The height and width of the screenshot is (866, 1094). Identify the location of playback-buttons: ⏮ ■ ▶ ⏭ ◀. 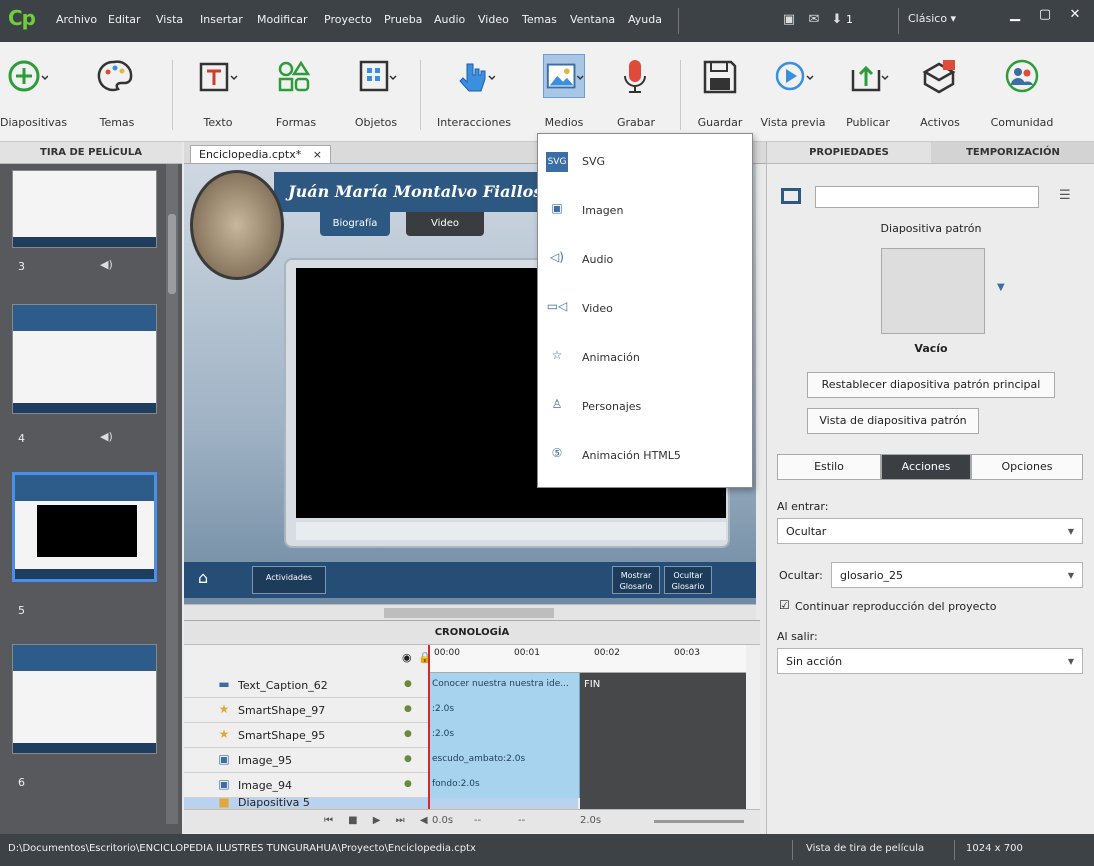
(379, 820).